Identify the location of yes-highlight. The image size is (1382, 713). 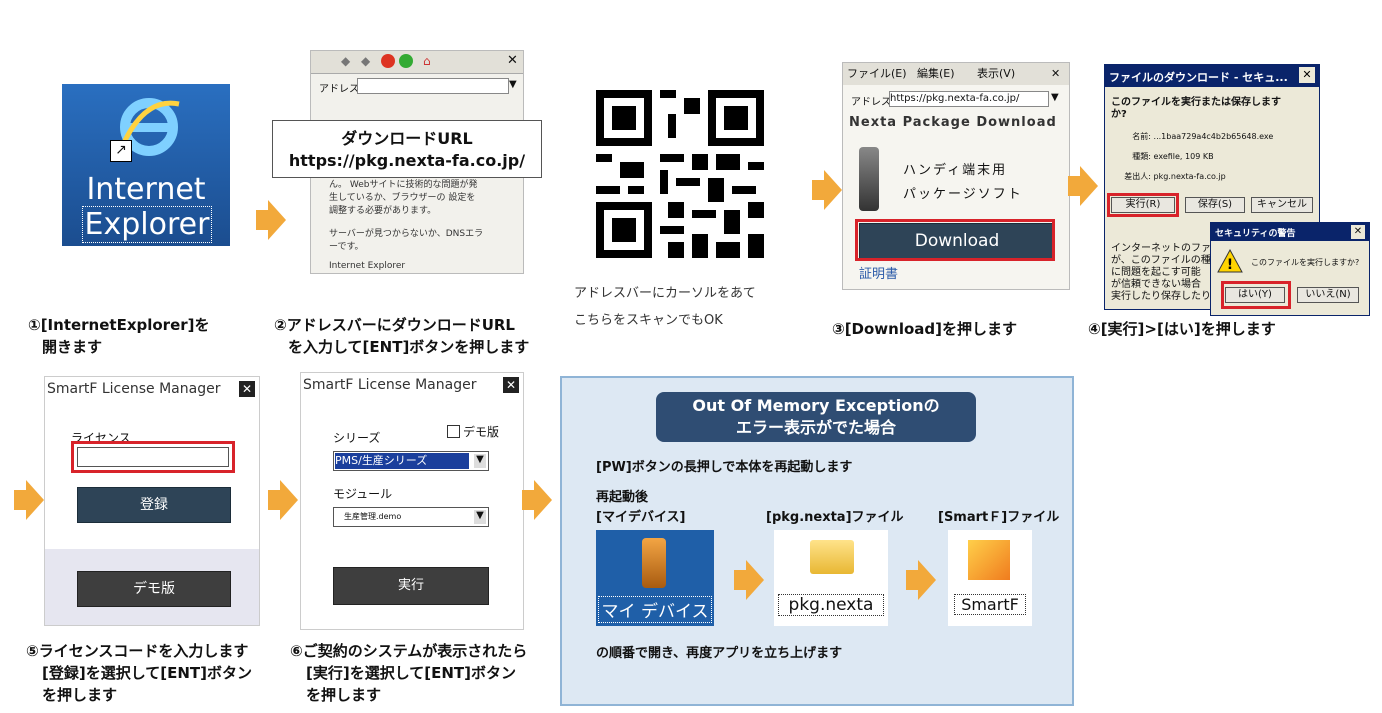
(1256, 295).